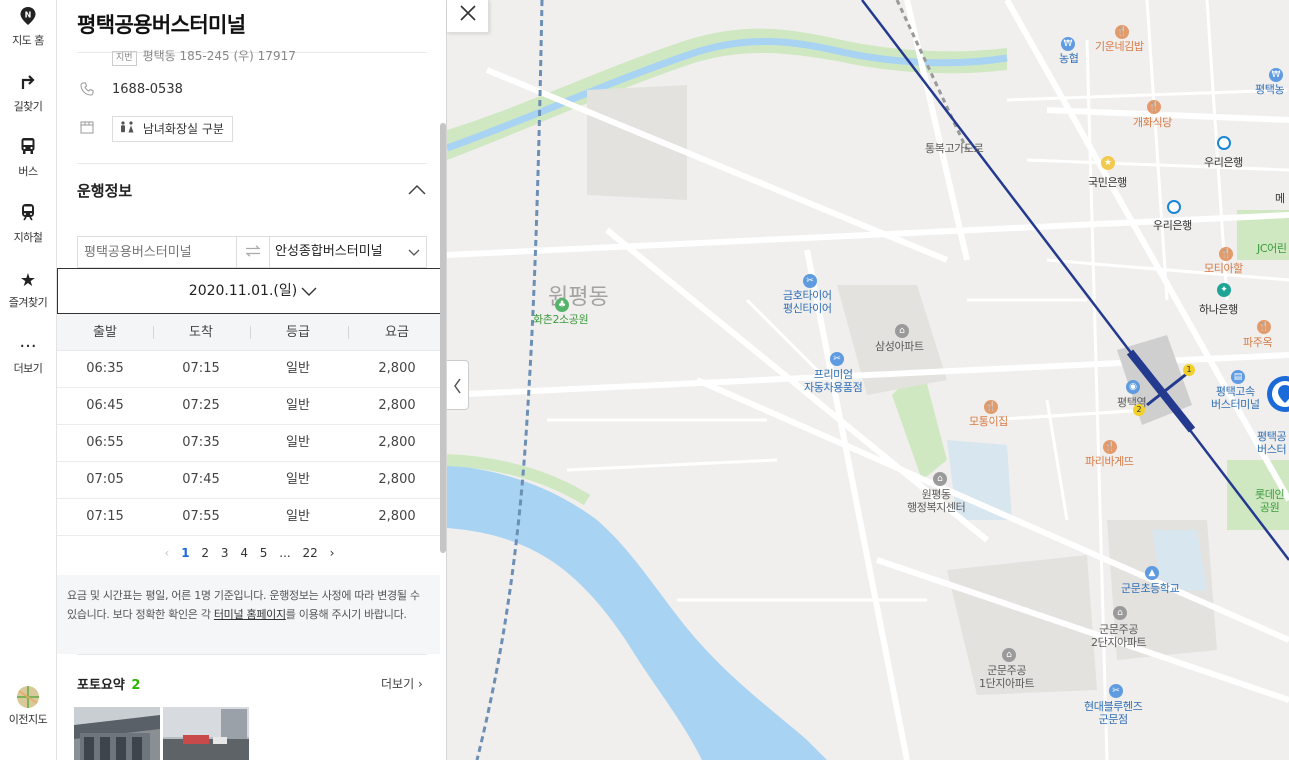  Describe the element at coordinates (561, 319) in the screenshot. I see `map-label: 화촌2소공원` at that location.